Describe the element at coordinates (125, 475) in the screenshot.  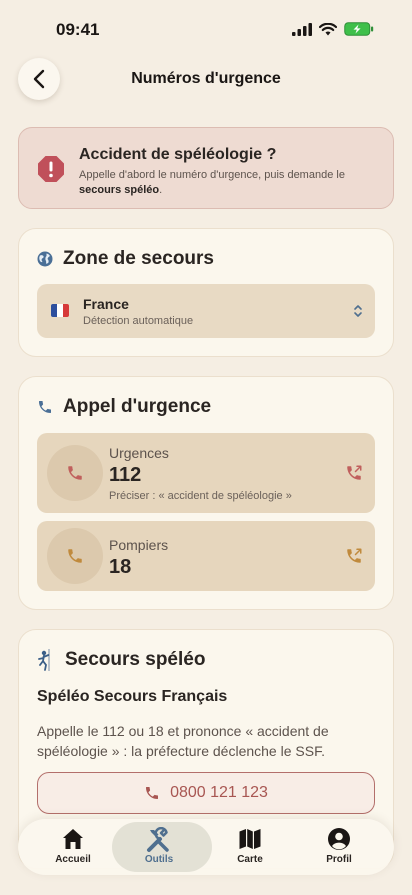
I see `call-urgences-number: 112` at that location.